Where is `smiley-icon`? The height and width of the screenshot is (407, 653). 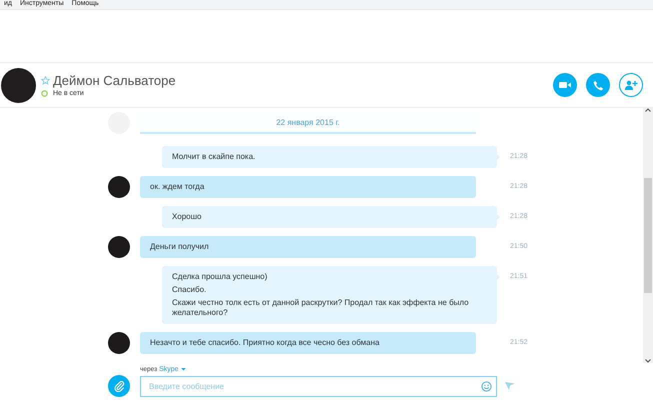 smiley-icon is located at coordinates (486, 386).